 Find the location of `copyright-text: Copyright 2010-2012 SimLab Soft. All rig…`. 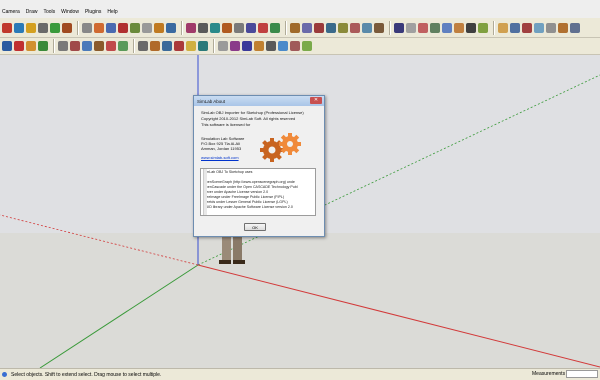

copyright-text: Copyright 2010-2012 SimLab Soft. All rig… is located at coordinates (248, 118).